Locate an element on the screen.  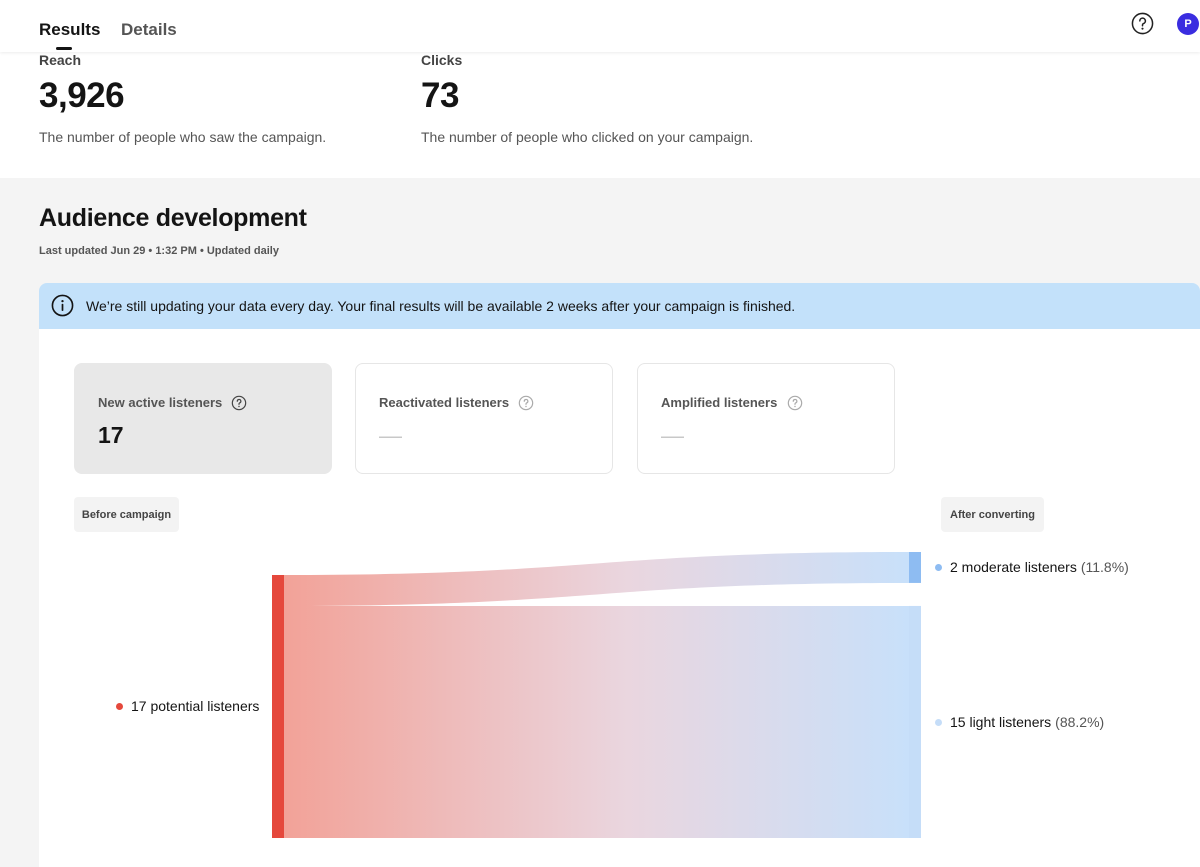
section-title: Audience development is located at coordinates (173, 218).